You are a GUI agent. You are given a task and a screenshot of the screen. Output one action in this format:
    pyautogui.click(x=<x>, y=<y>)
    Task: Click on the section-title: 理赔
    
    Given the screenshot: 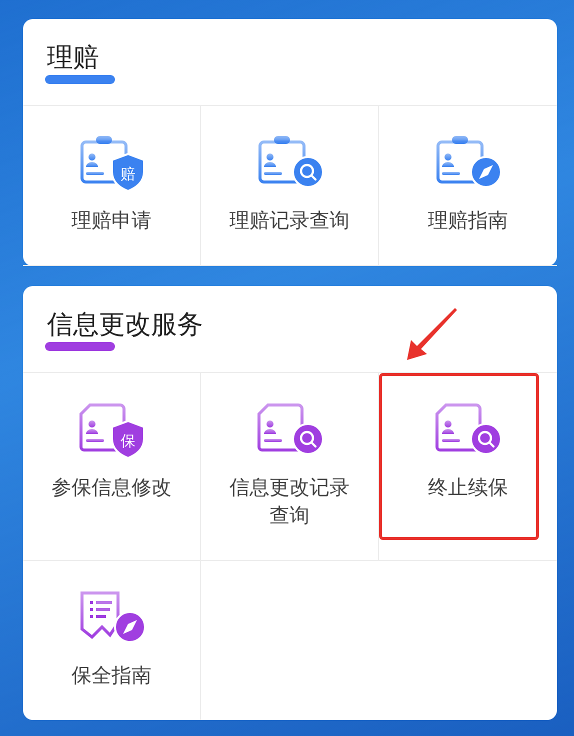 What is the action you would take?
    pyautogui.click(x=73, y=58)
    